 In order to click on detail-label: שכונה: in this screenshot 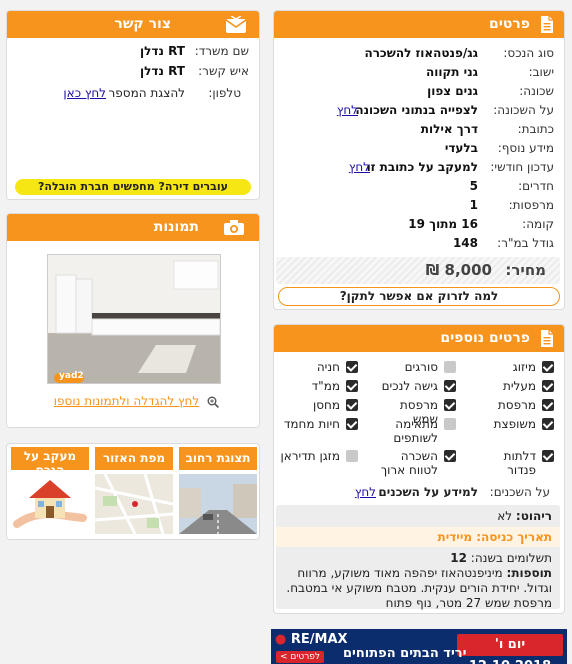, I will do `click(536, 91)`.